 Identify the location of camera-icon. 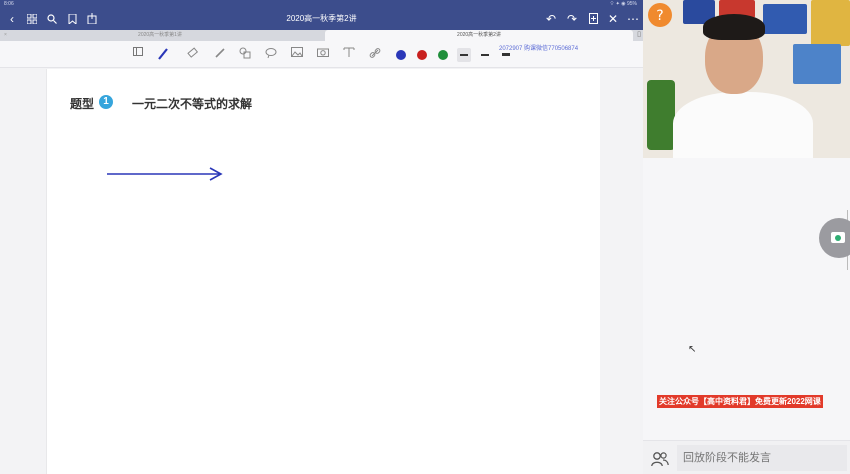
(323, 54).